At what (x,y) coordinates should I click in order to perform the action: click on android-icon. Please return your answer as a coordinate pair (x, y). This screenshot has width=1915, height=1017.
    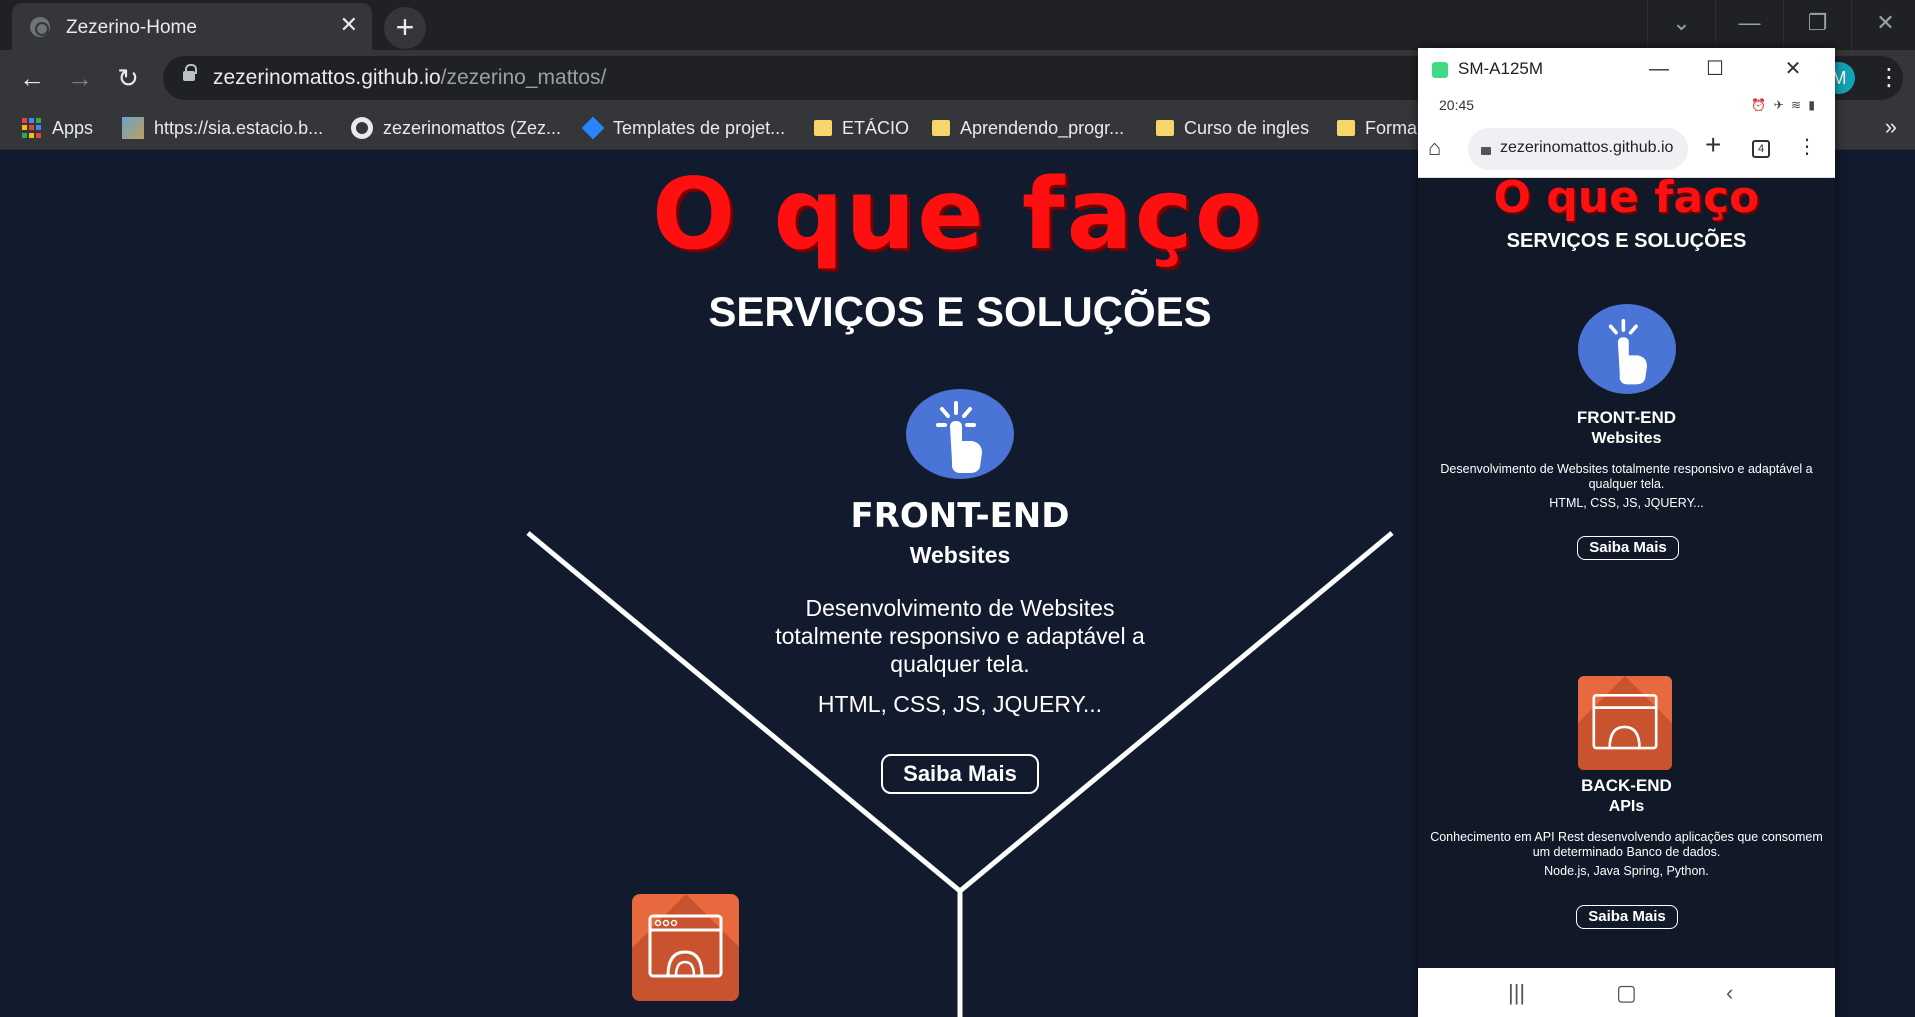
    Looking at the image, I should click on (1440, 70).